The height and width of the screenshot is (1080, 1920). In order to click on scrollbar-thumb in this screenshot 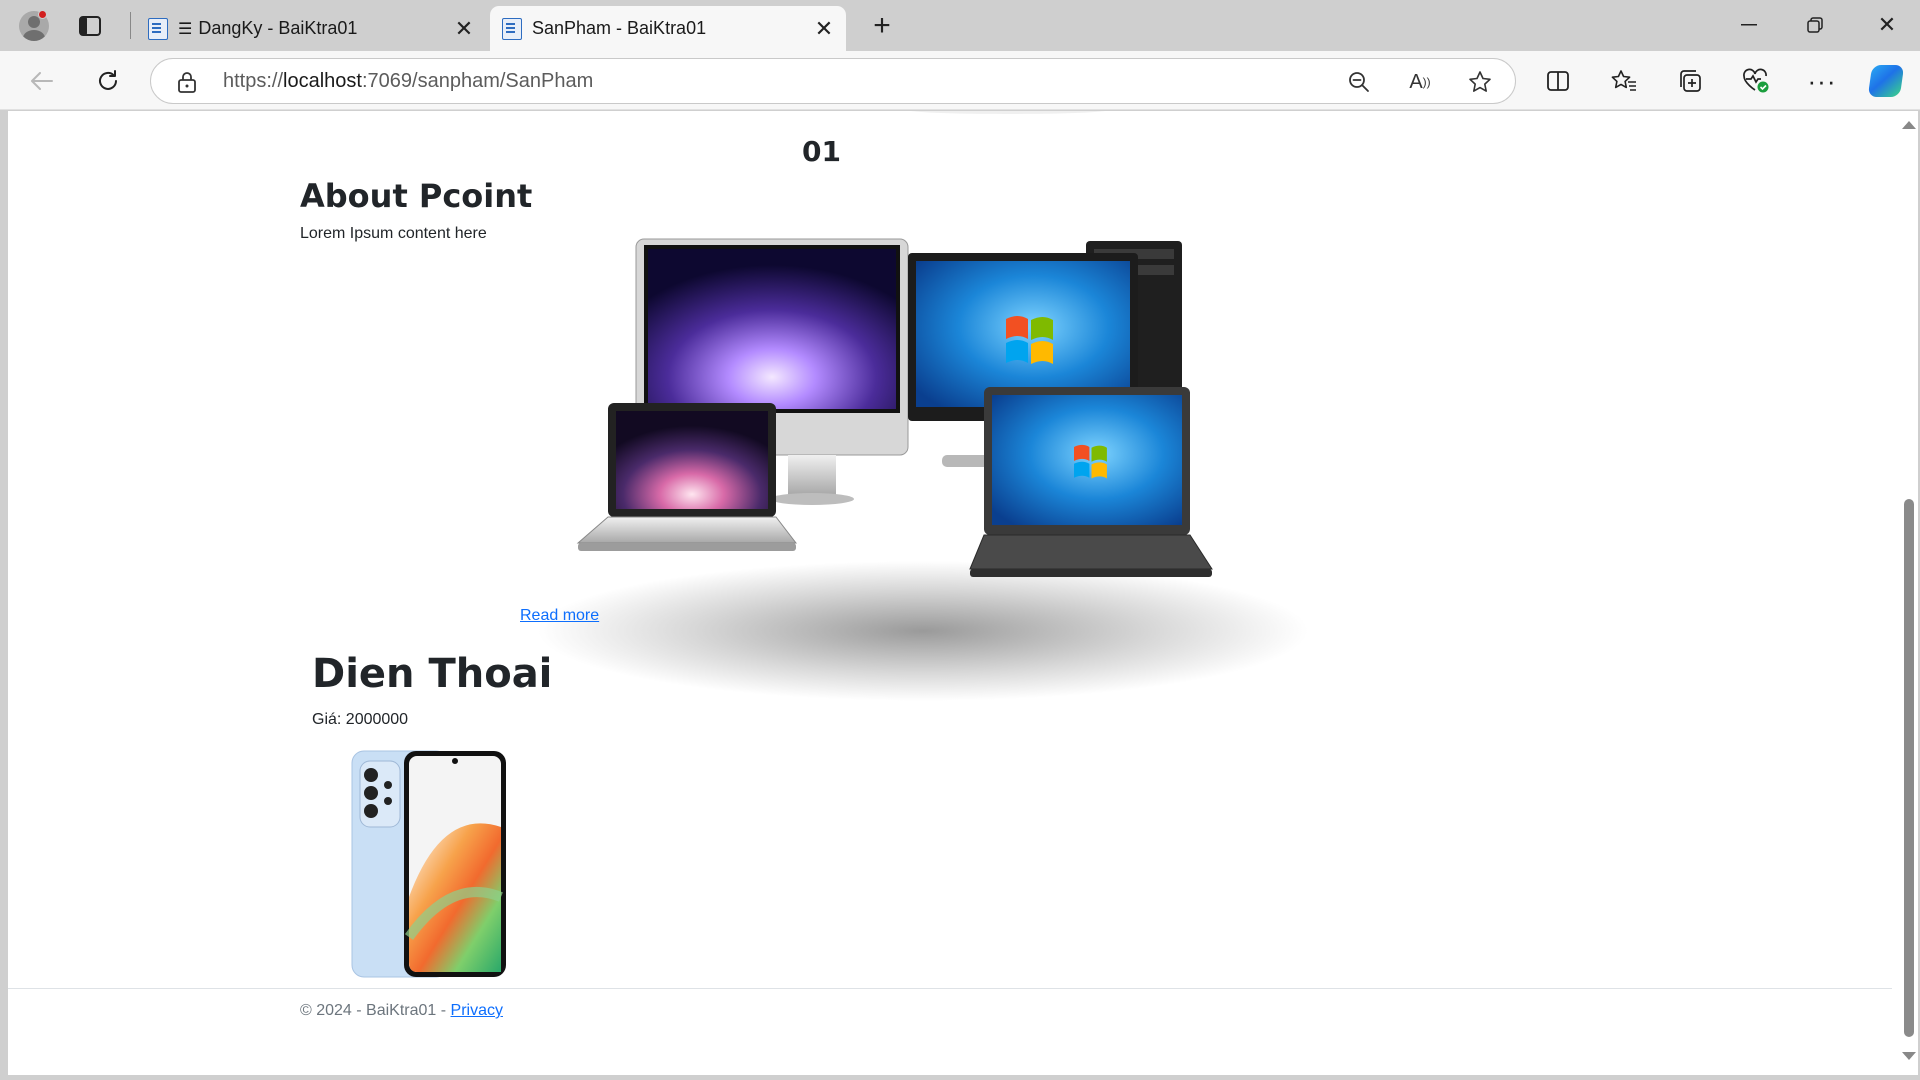, I will do `click(1909, 768)`.